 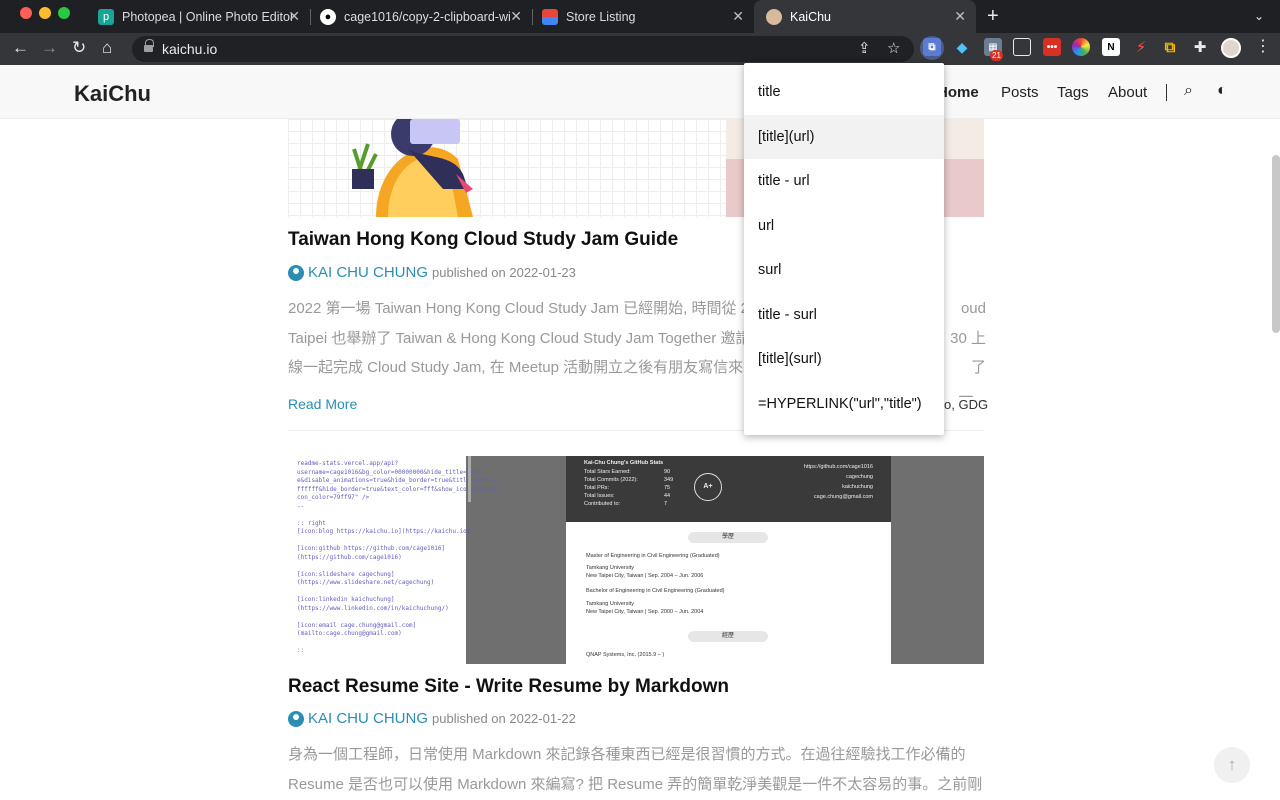 I want to click on wallet-extension-icon, so click(x=1022, y=47).